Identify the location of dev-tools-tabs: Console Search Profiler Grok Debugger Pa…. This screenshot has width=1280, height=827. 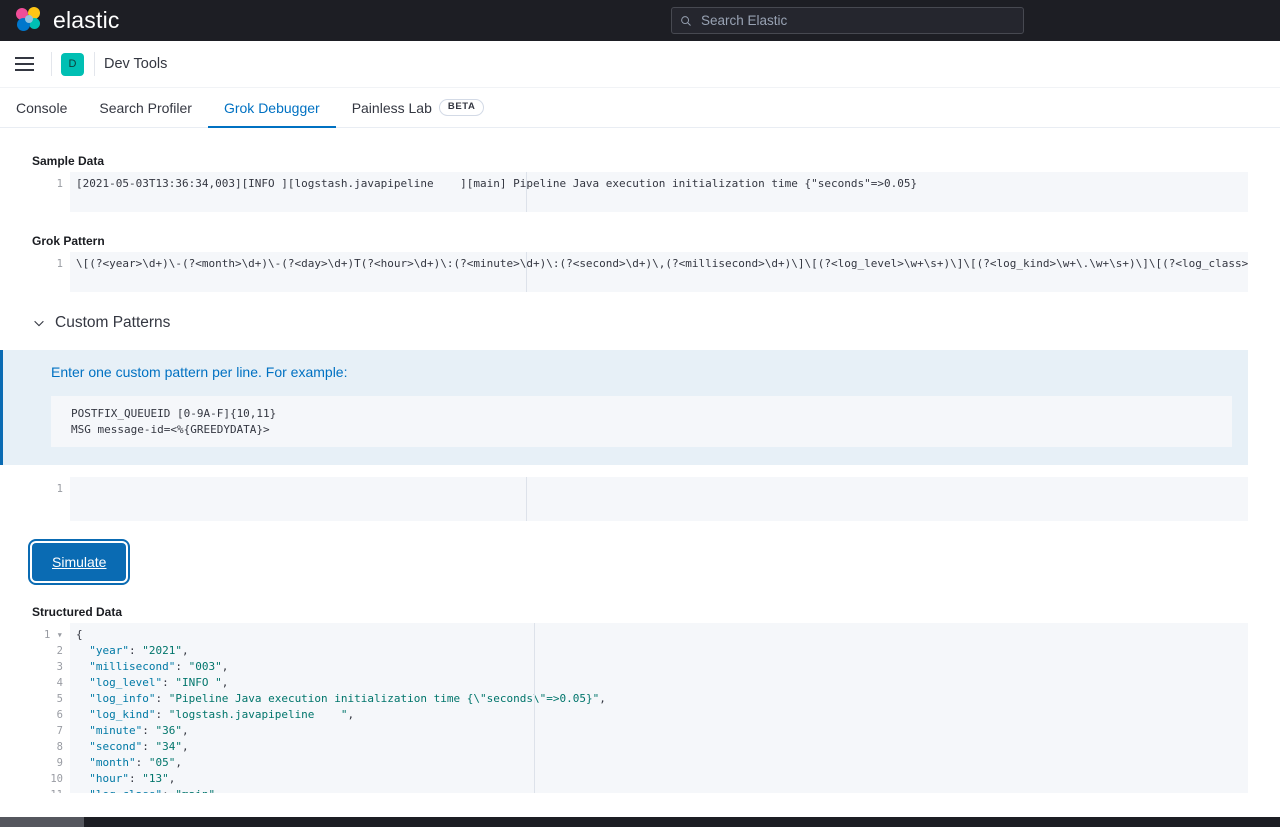
(640, 108).